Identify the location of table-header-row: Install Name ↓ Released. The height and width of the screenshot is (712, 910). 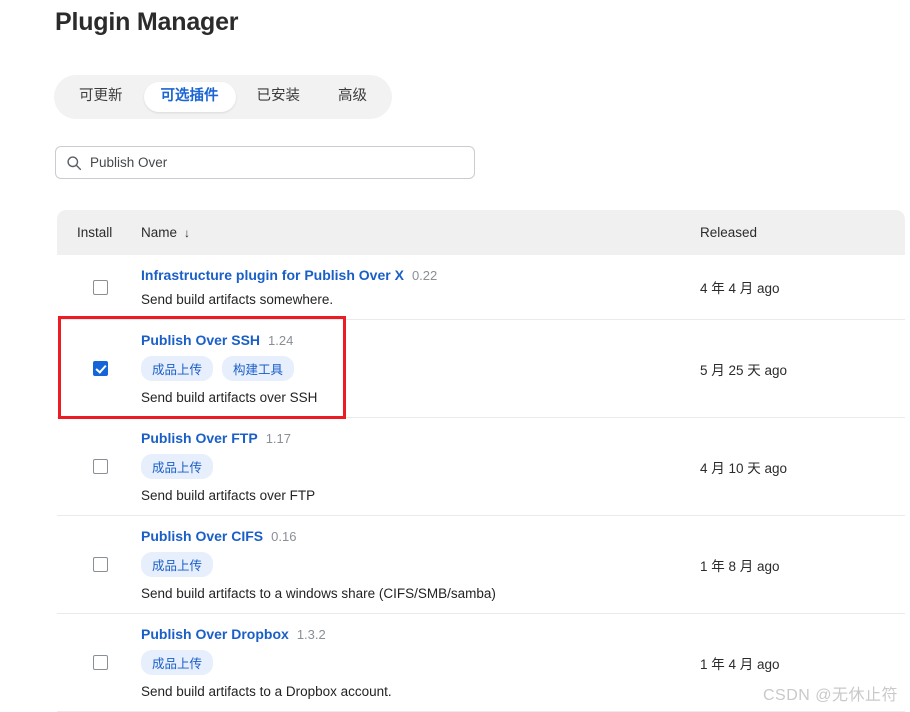
(481, 232).